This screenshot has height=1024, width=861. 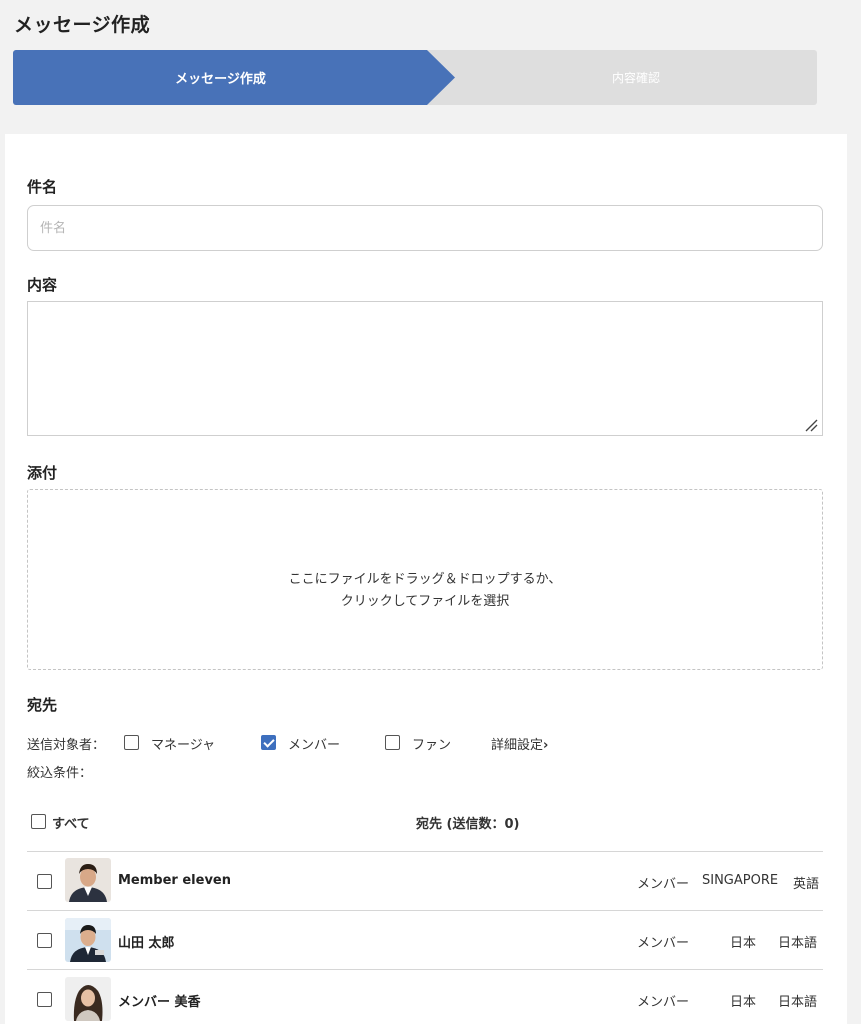 I want to click on subject-input, so click(x=425, y=228).